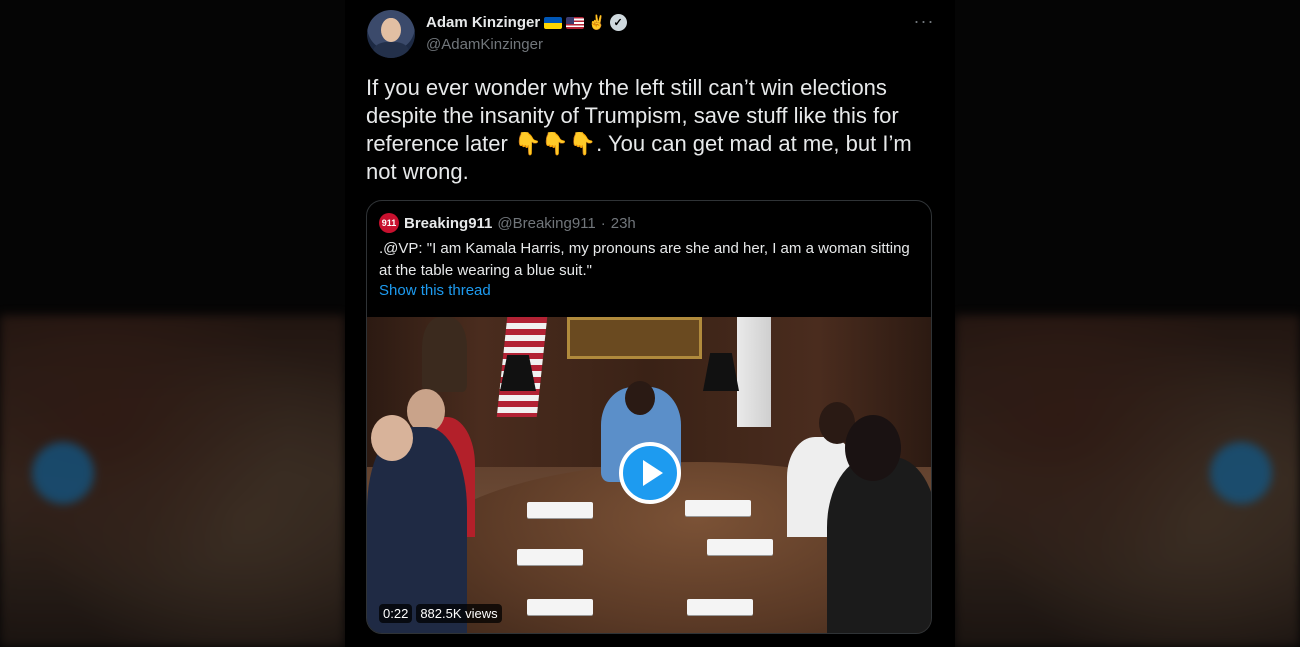  I want to click on quoted-display-name: Breaking911, so click(448, 223).